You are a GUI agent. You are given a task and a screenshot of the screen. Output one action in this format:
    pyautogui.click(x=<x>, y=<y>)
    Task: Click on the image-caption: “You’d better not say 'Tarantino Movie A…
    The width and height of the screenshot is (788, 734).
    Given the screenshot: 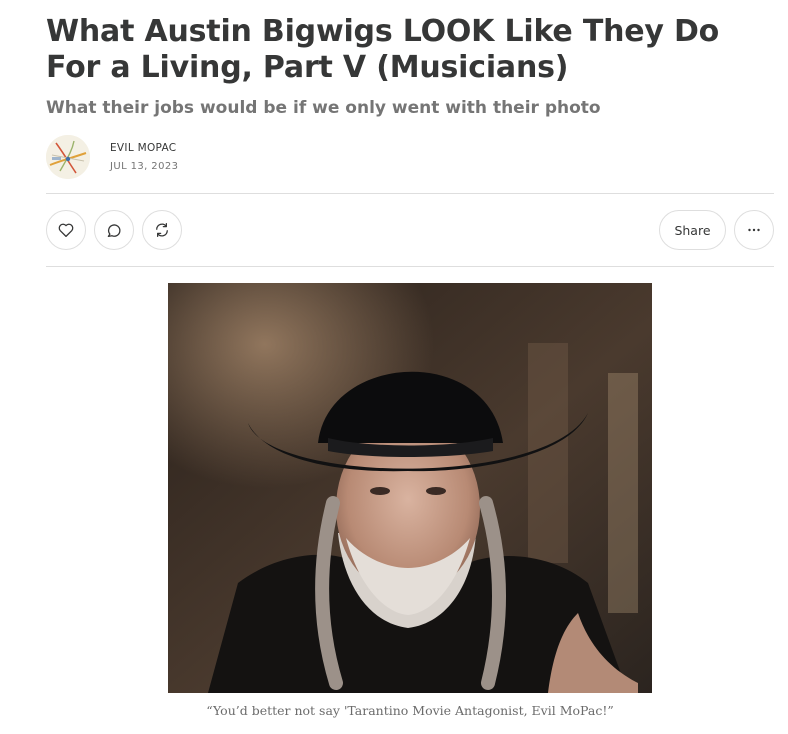 What is the action you would take?
    pyautogui.click(x=410, y=710)
    